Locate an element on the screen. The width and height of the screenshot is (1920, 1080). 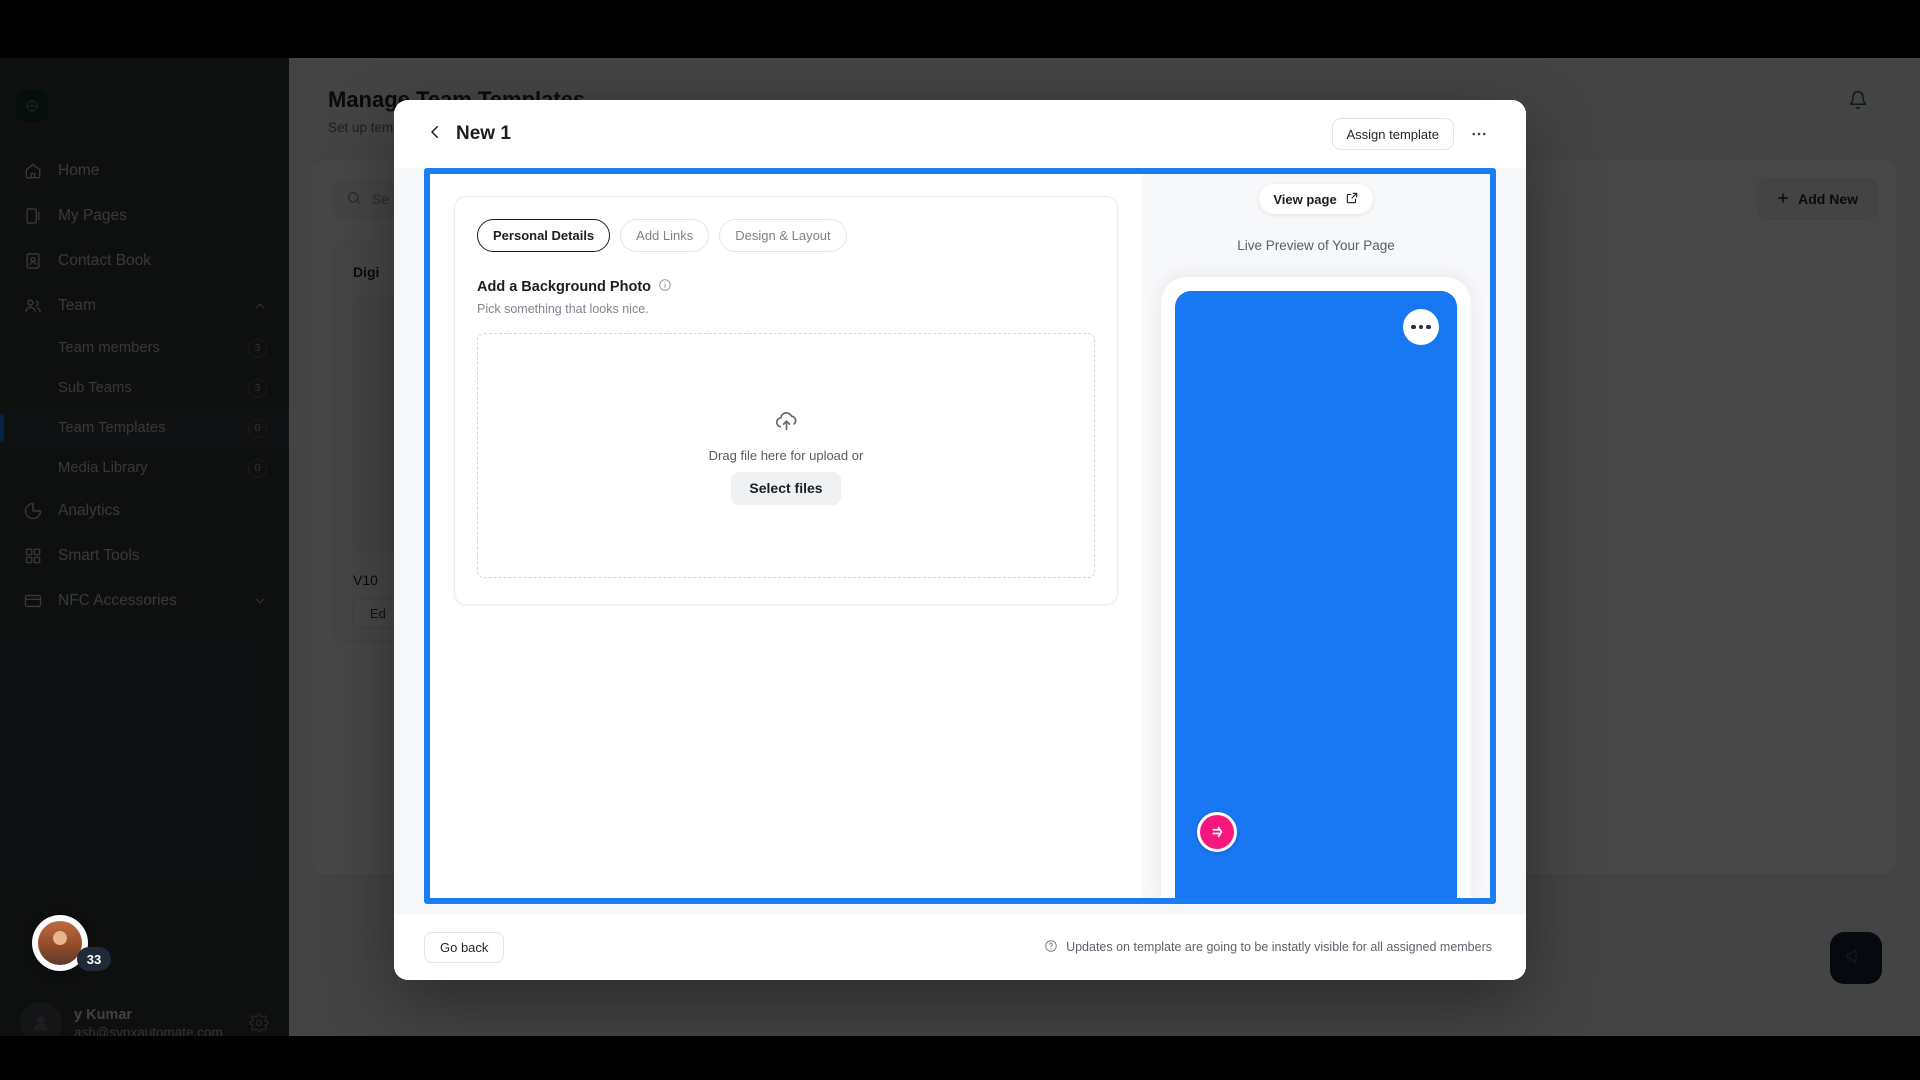
brand-circle-icon is located at coordinates (1217, 832).